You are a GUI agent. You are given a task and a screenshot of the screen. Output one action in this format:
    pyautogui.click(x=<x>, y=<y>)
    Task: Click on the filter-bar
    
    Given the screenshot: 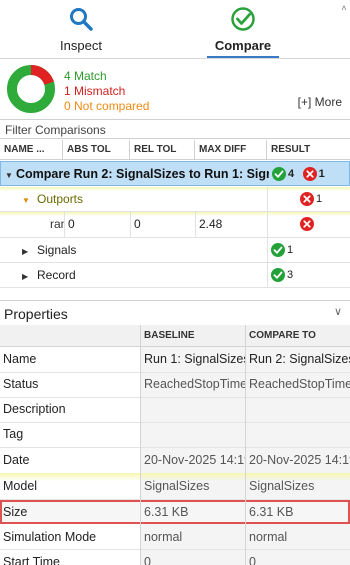 What is the action you would take?
    pyautogui.click(x=175, y=129)
    